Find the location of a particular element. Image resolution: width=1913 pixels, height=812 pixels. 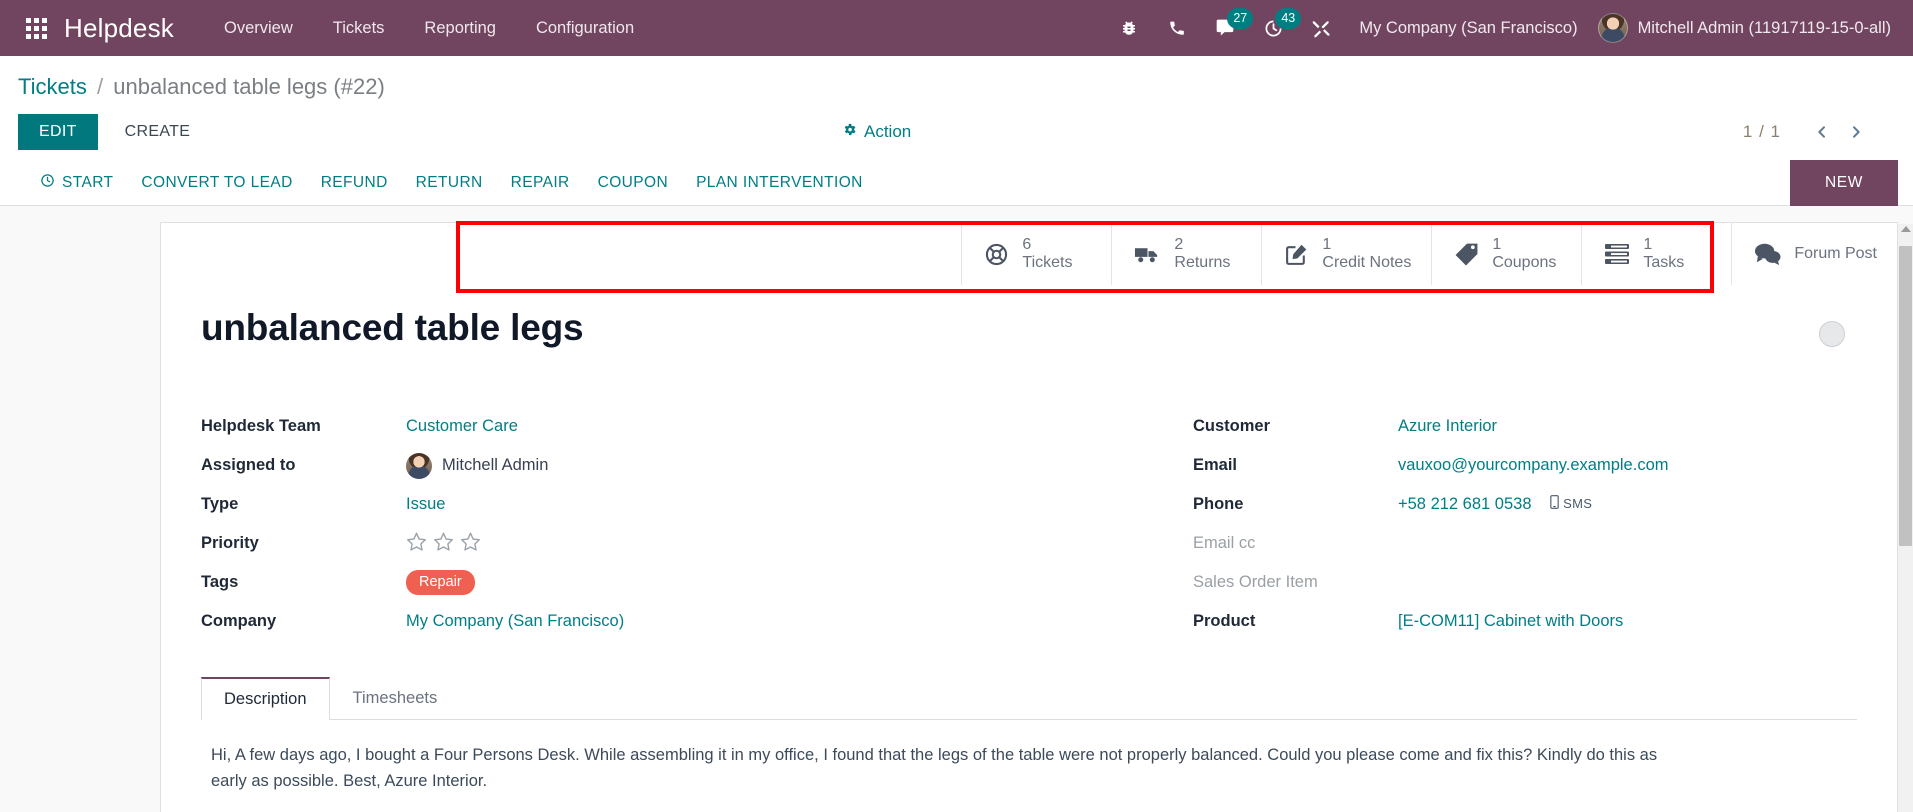

refund-button: REFUND is located at coordinates (354, 183).